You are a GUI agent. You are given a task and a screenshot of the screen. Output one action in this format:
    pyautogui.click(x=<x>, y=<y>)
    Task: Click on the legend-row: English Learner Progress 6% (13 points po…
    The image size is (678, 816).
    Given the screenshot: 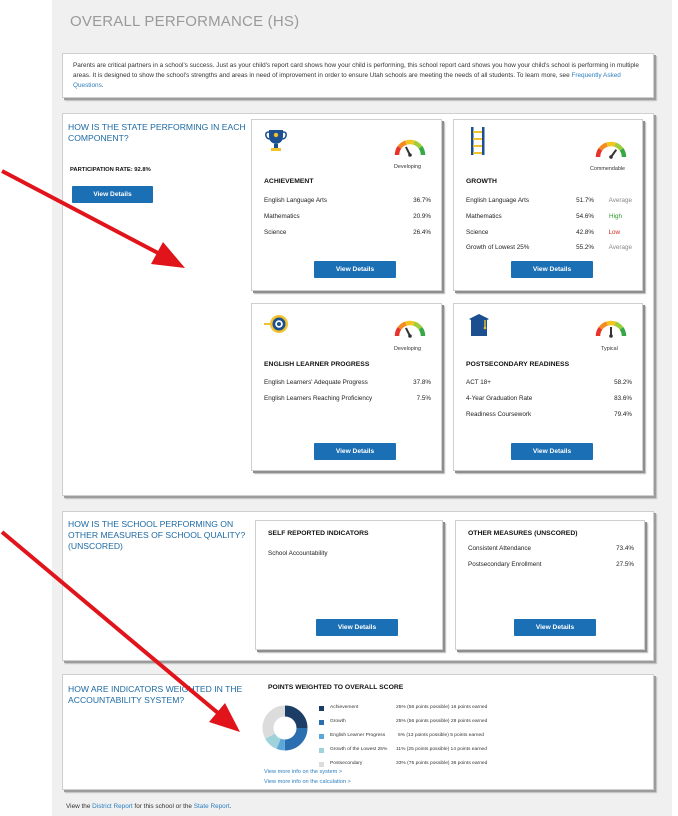 What is the action you would take?
    pyautogui.click(x=405, y=737)
    